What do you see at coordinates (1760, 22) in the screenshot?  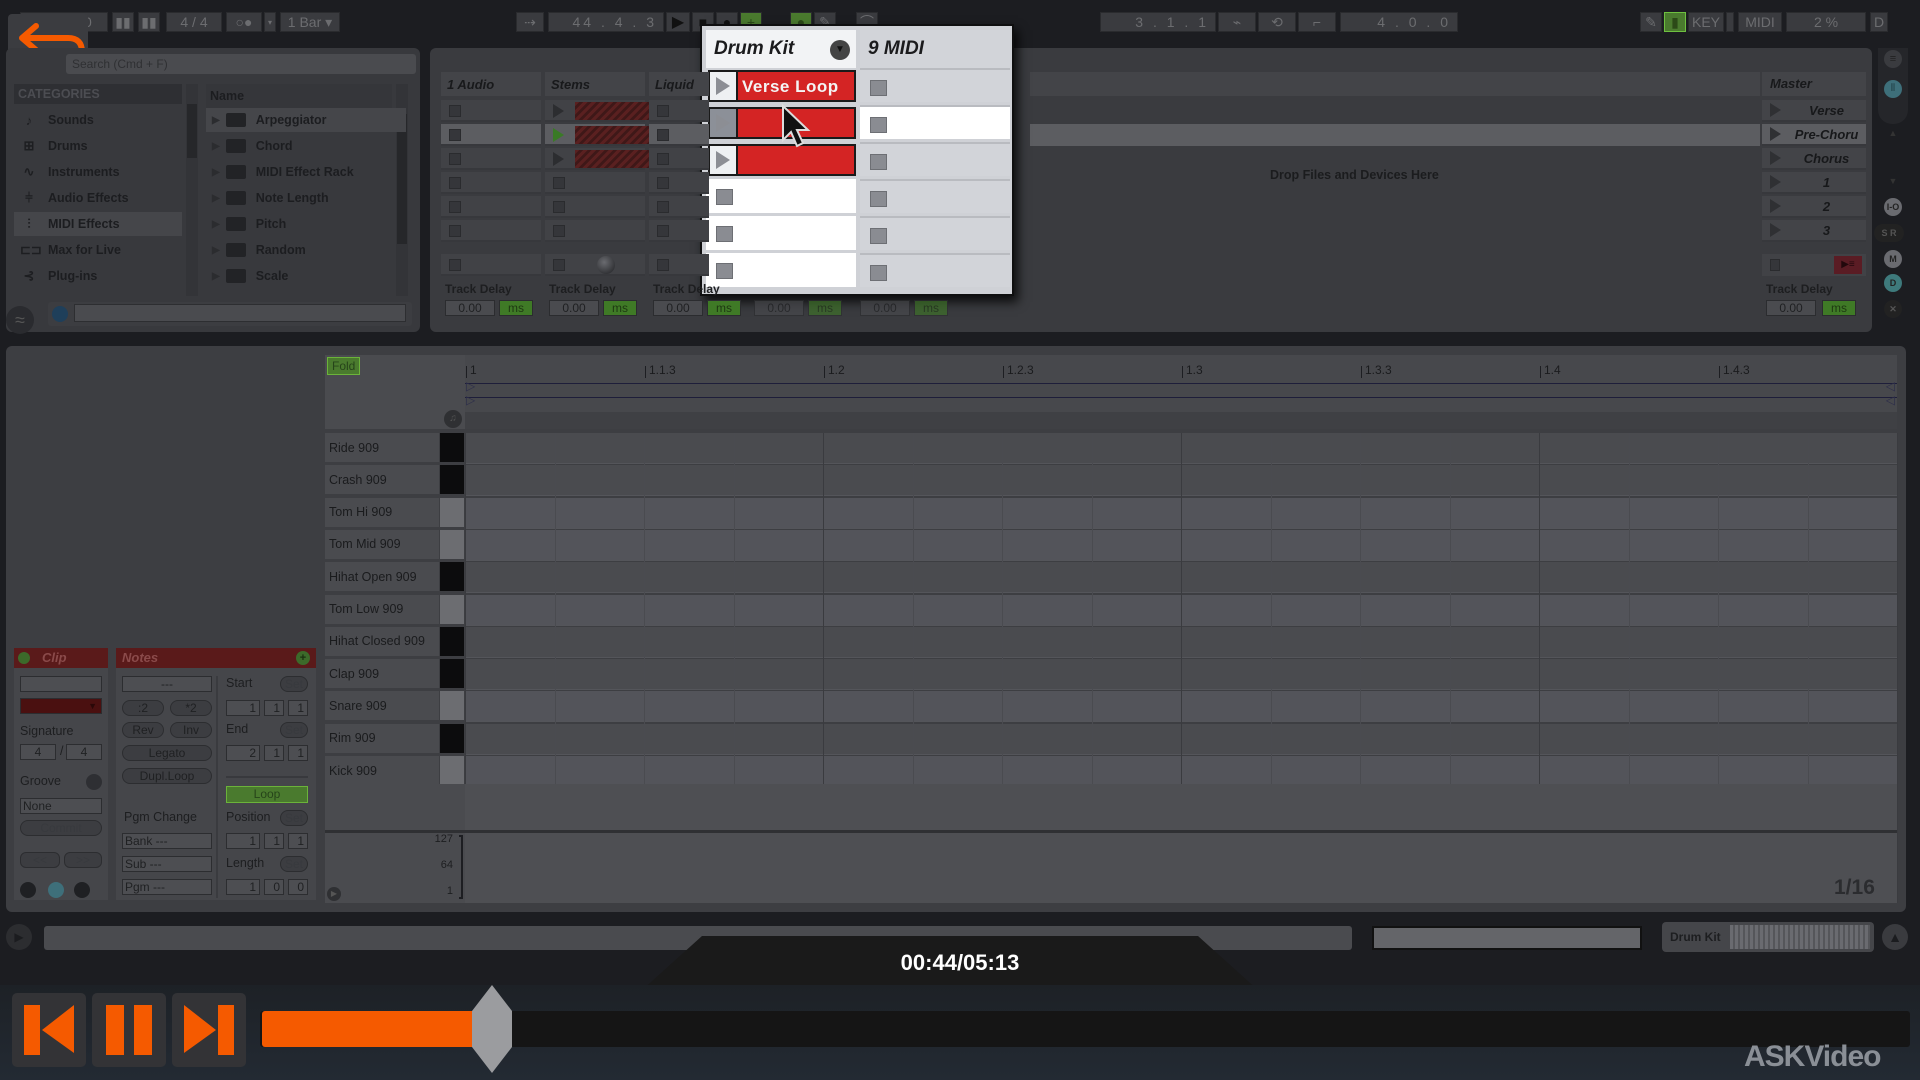 I see `midi-map-button: MIDI` at bounding box center [1760, 22].